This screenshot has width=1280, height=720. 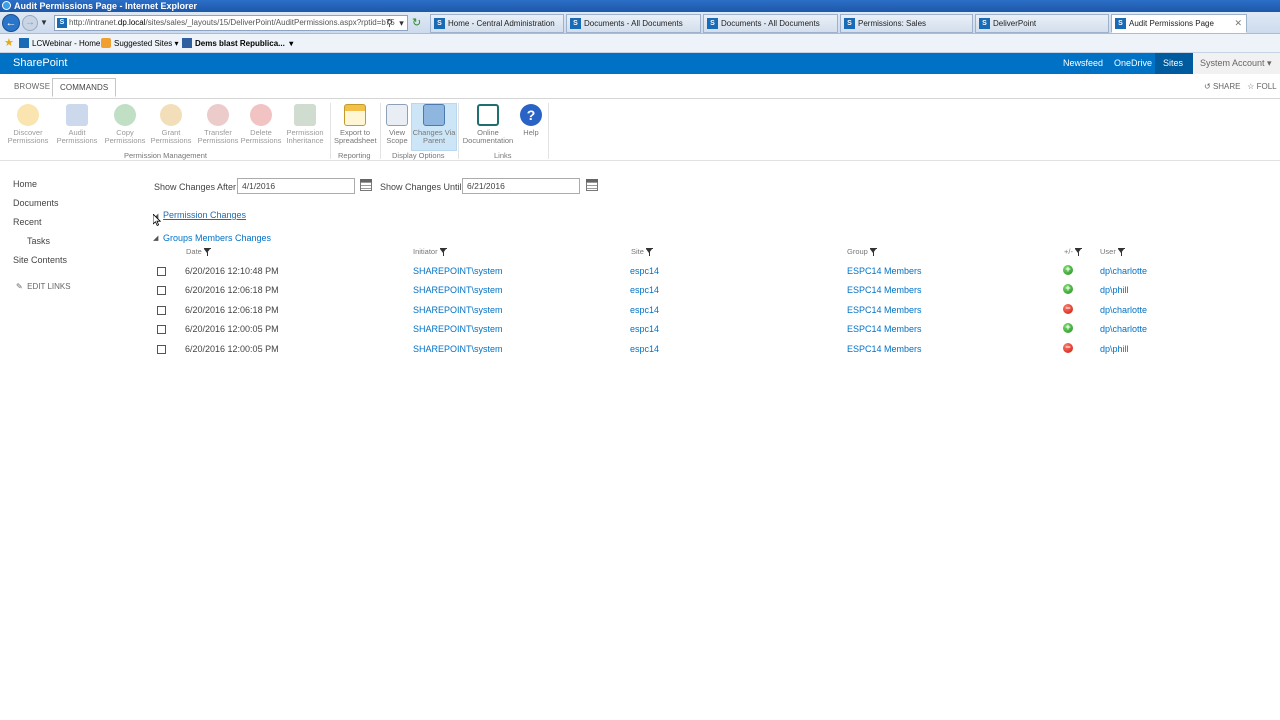 I want to click on share-icon: ↺, so click(x=1207, y=86).